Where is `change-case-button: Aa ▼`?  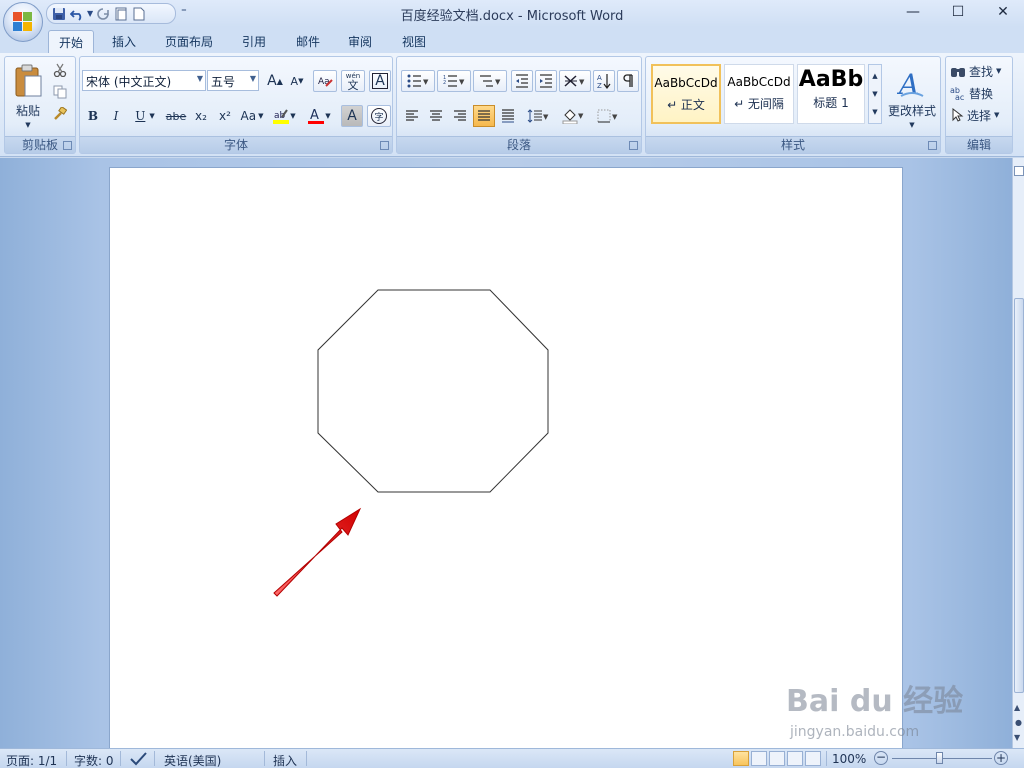
change-case-button: Aa ▼ is located at coordinates (252, 116).